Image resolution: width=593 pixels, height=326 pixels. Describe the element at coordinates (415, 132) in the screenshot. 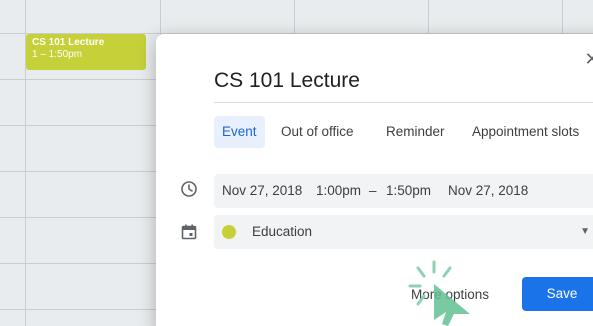

I see `tab-reminder: Reminder` at that location.